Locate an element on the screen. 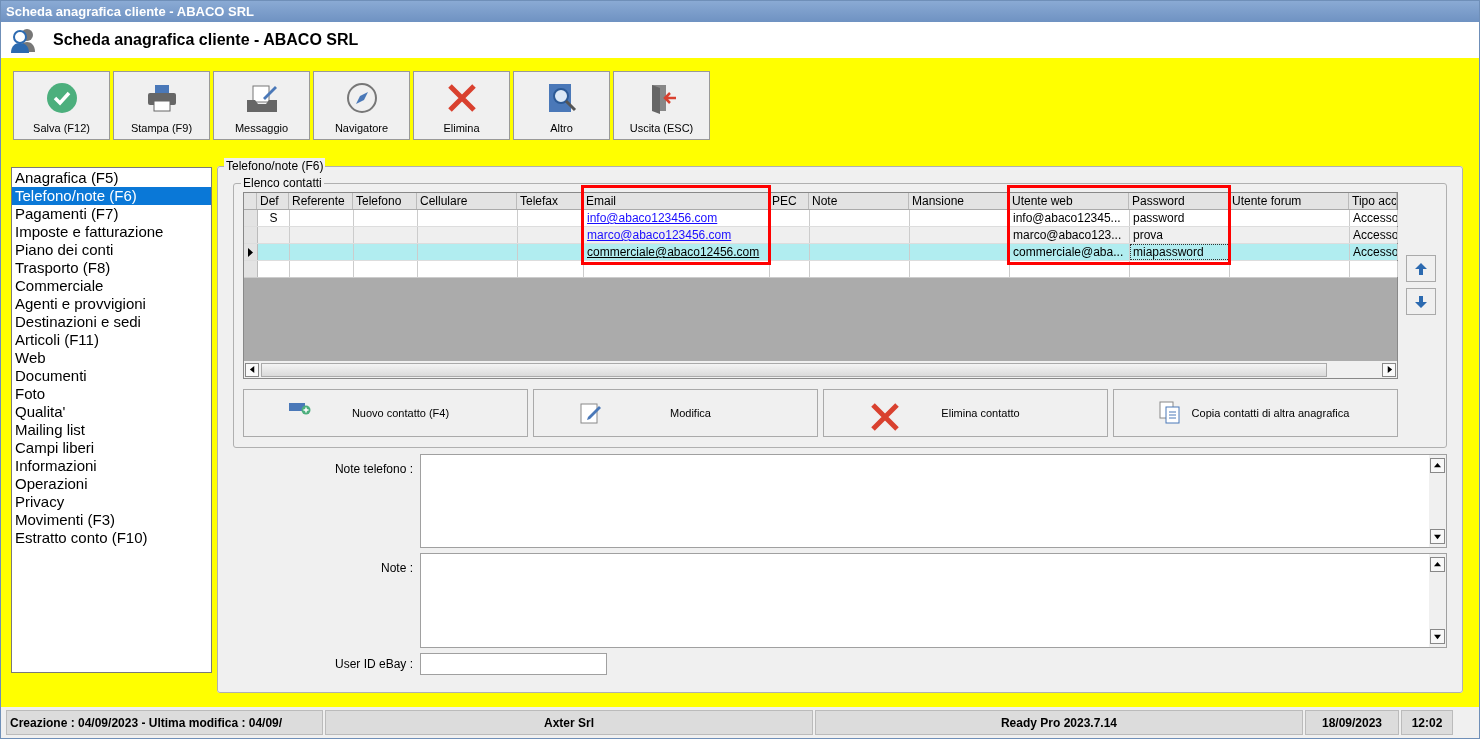 The height and width of the screenshot is (739, 1480). horizontal-scrollbar is located at coordinates (820, 369).